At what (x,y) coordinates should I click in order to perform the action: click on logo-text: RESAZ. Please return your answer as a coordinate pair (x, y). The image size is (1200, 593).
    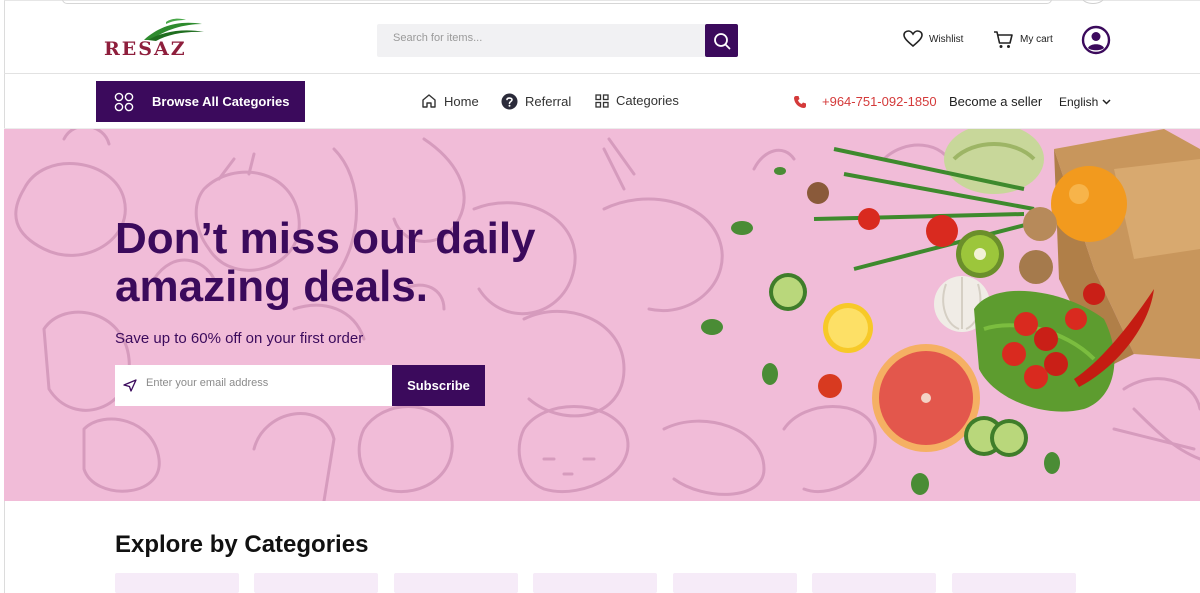
    Looking at the image, I should click on (145, 49).